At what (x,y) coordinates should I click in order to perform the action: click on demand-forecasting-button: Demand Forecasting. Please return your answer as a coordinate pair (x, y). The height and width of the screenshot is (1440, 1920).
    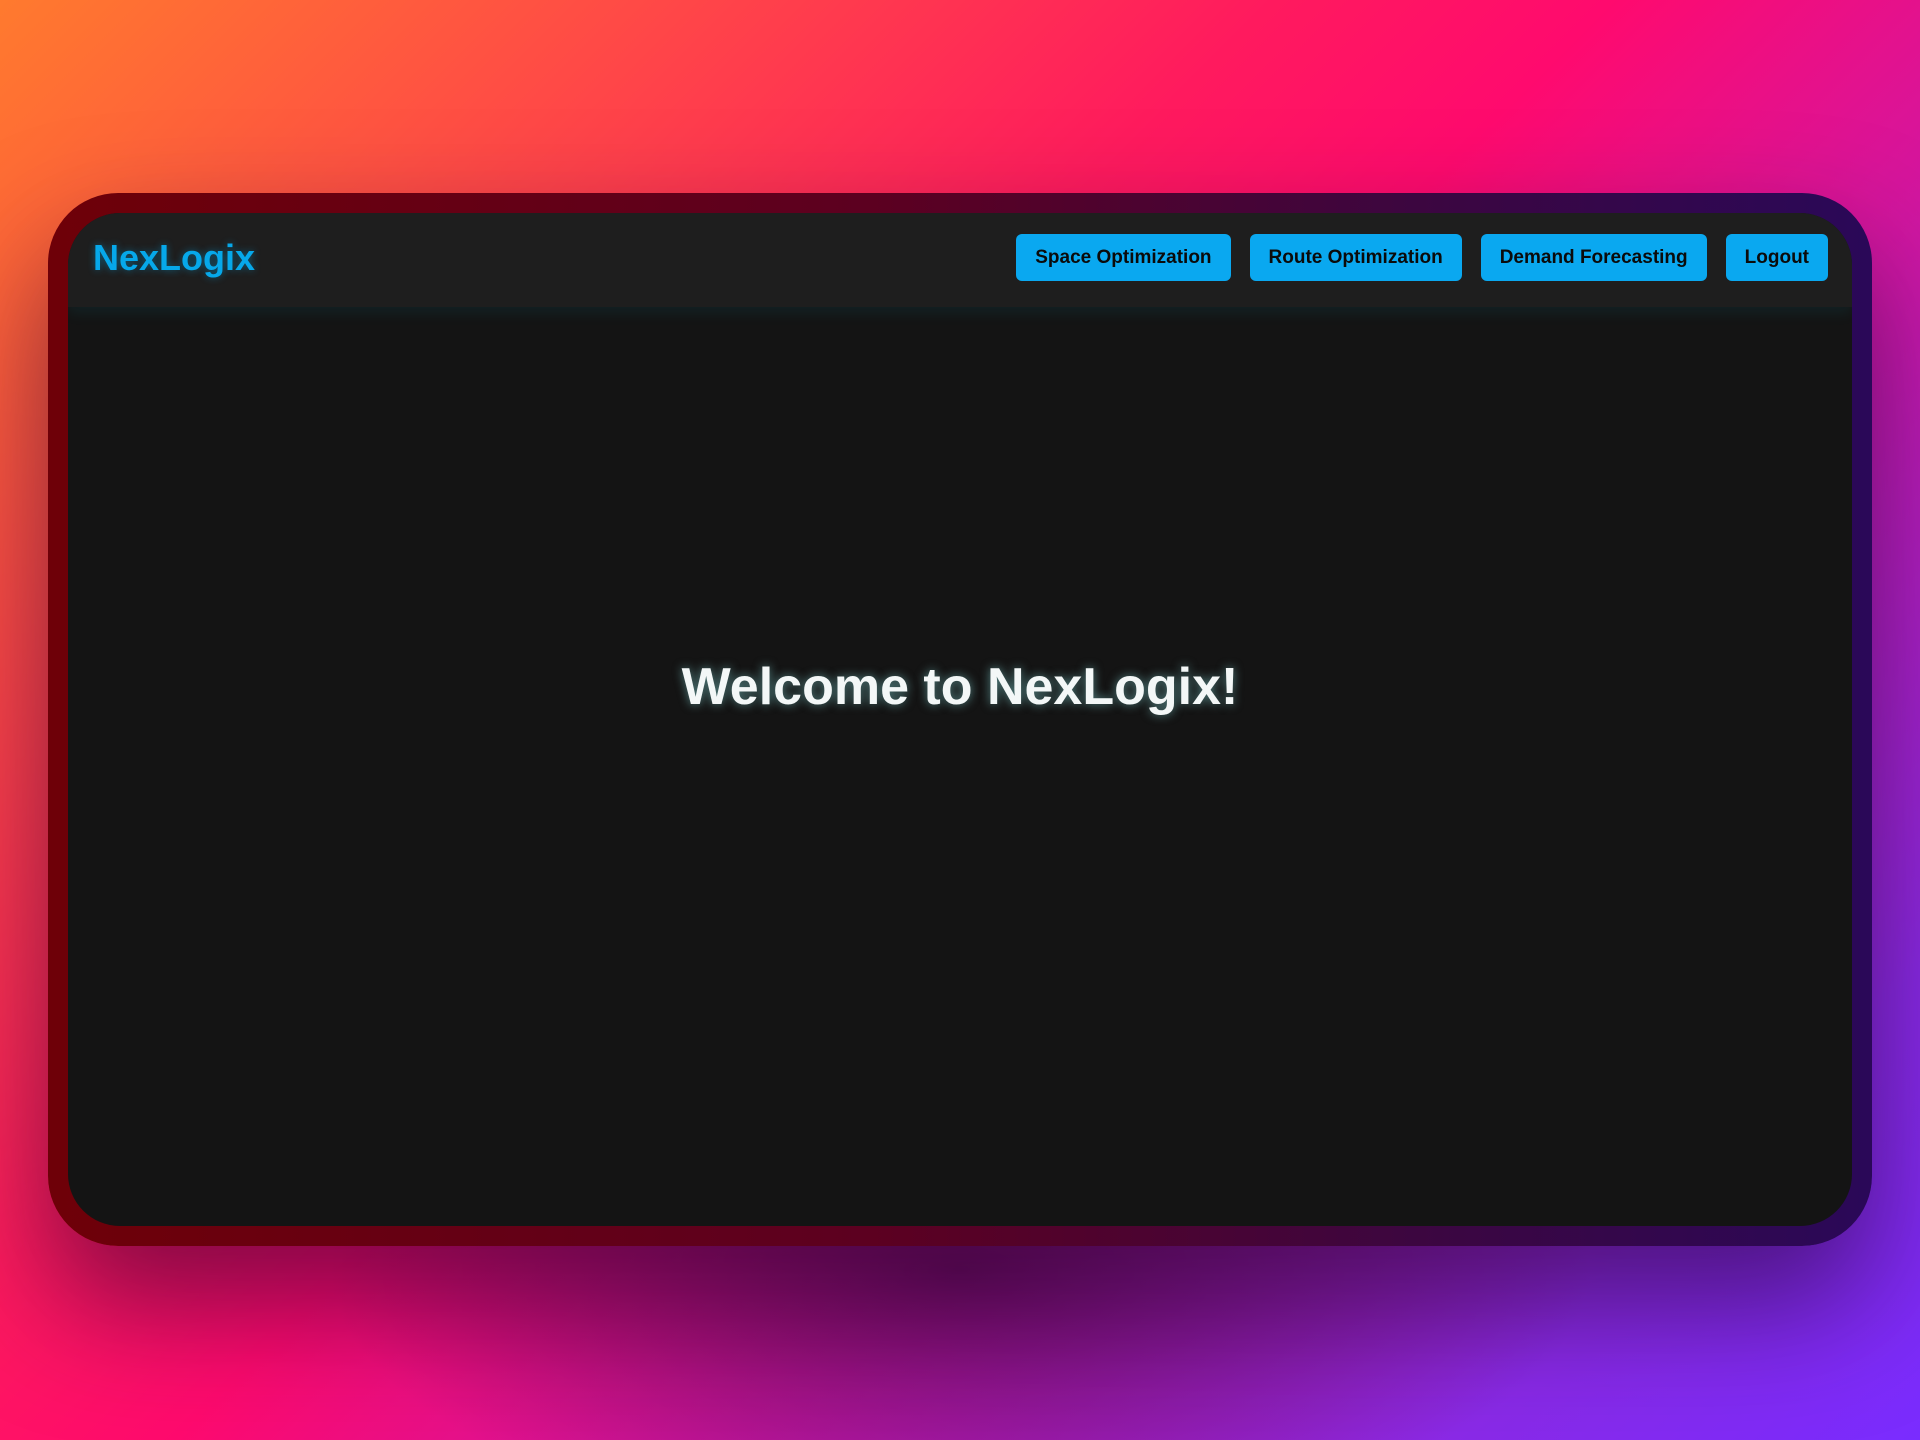
    Looking at the image, I should click on (1593, 257).